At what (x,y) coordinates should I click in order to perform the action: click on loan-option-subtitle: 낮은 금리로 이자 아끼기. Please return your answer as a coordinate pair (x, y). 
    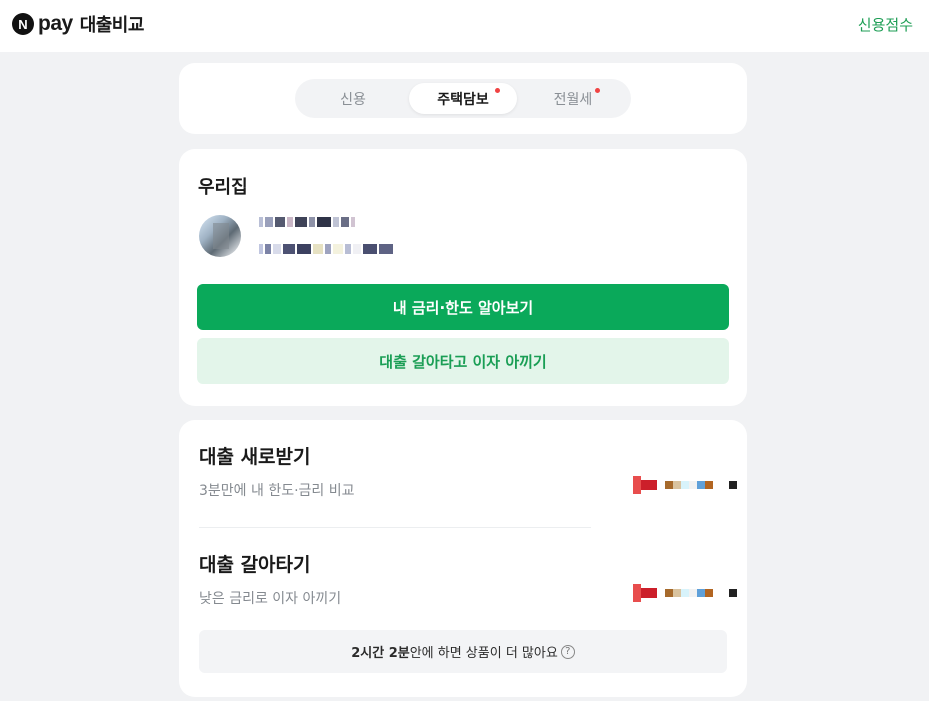
    Looking at the image, I should click on (270, 599).